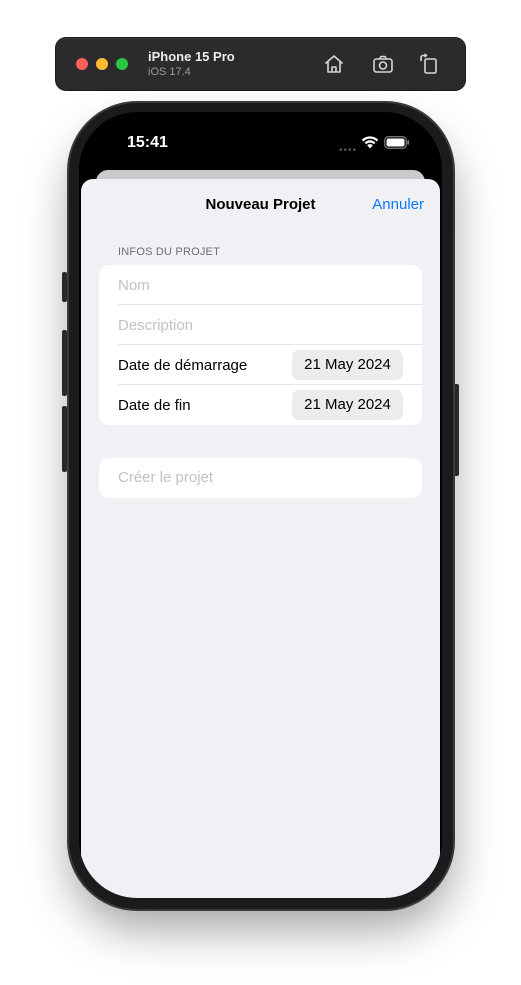  Describe the element at coordinates (397, 145) in the screenshot. I see `battery-icon` at that location.